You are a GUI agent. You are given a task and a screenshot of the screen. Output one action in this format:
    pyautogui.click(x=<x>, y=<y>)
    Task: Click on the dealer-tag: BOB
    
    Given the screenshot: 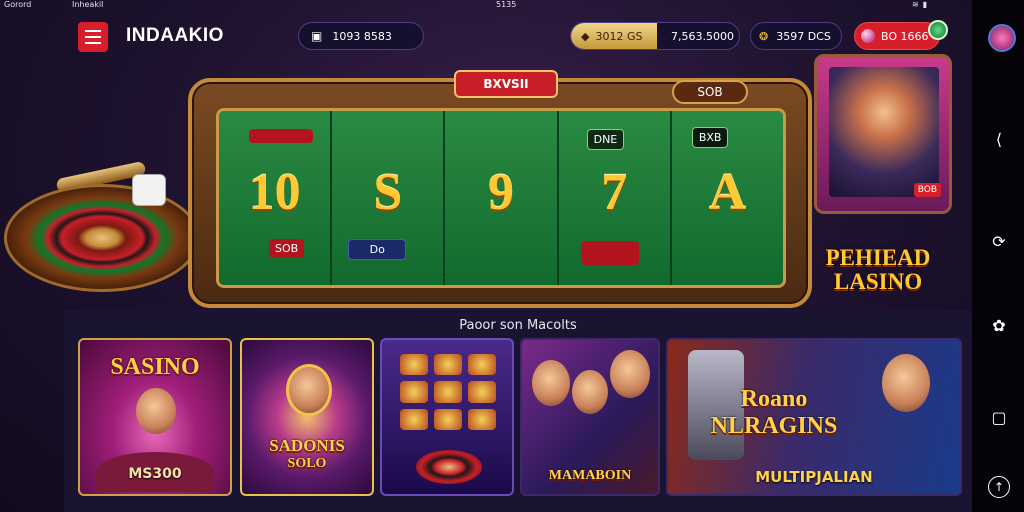 What is the action you would take?
    pyautogui.click(x=927, y=190)
    